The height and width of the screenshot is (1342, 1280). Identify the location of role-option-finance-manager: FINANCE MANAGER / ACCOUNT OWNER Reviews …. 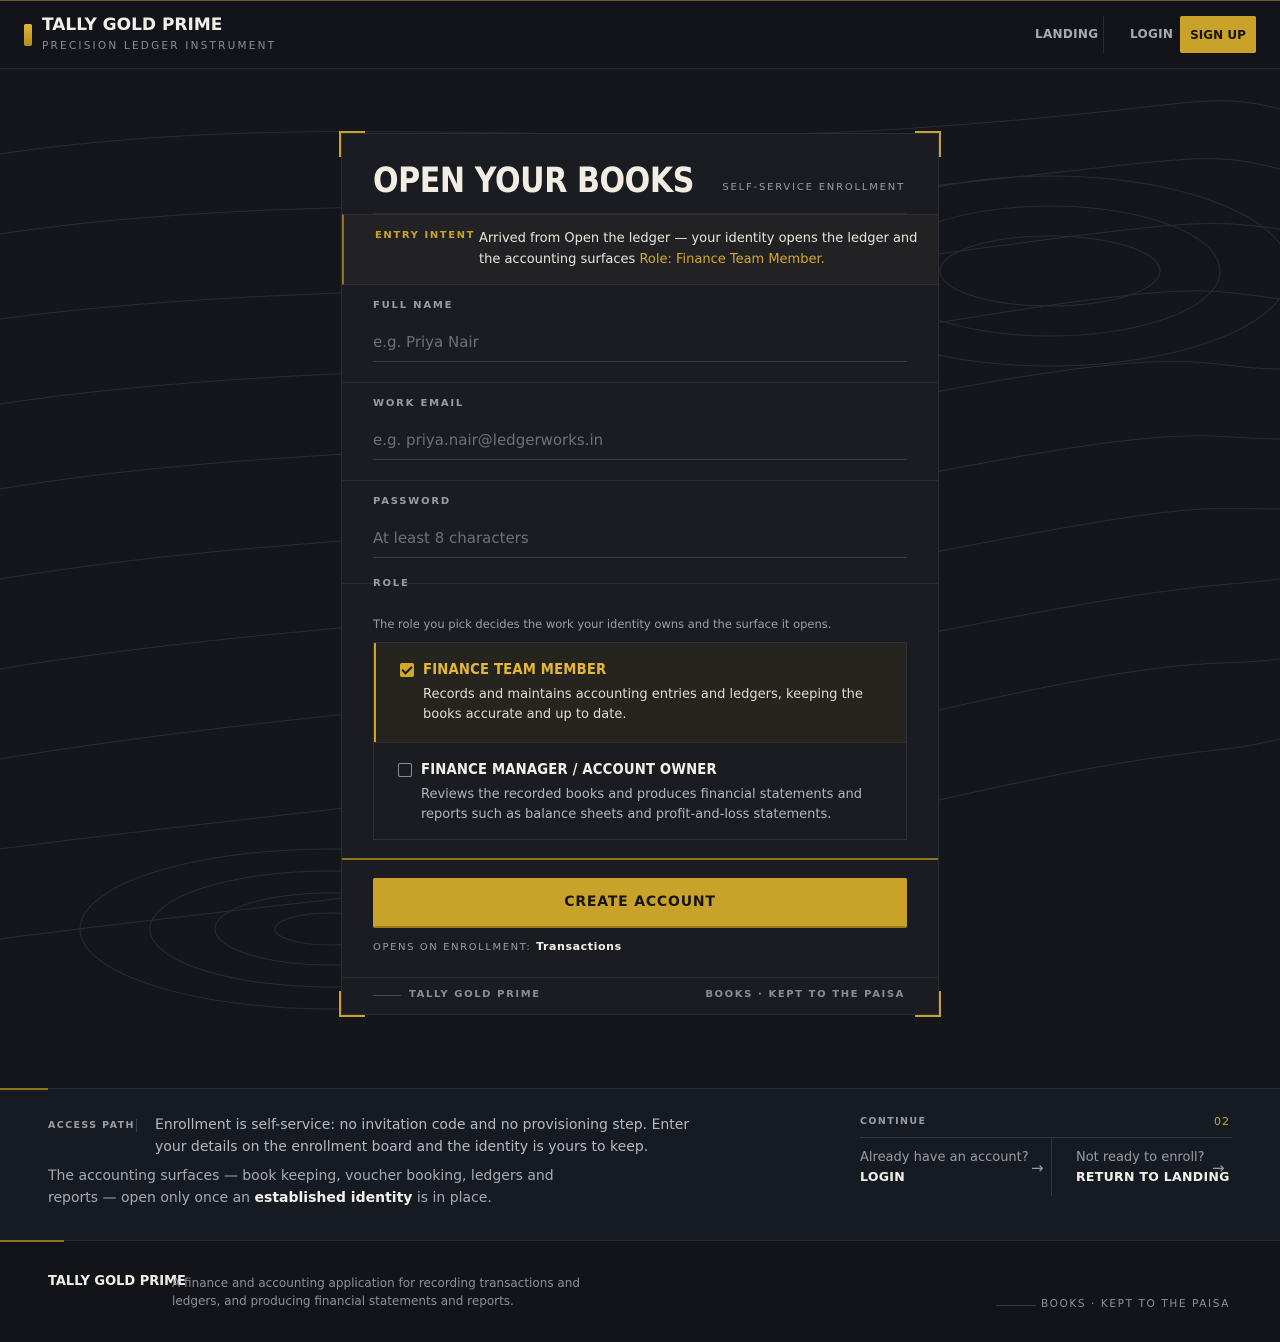
(640, 791).